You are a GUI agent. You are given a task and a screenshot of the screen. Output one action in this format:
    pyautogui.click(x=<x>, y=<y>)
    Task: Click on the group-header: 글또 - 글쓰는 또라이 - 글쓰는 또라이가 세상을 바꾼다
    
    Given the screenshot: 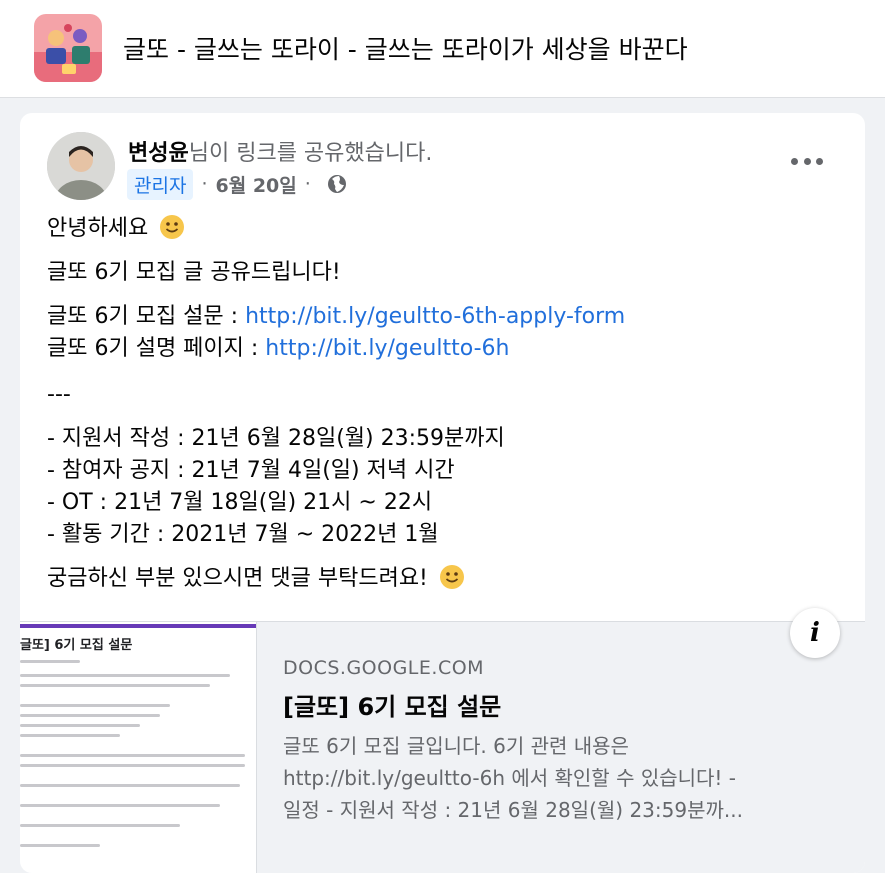 What is the action you would take?
    pyautogui.click(x=442, y=49)
    